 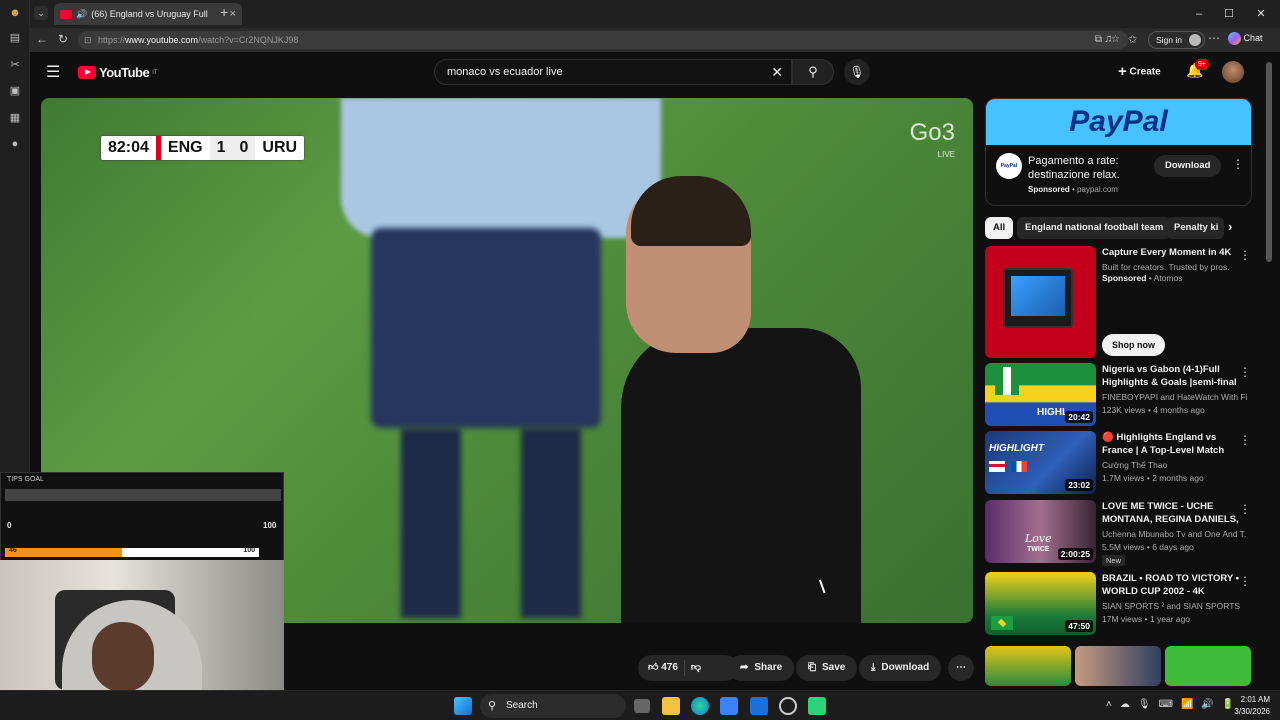 I want to click on account-avatar, so click(x=1233, y=72).